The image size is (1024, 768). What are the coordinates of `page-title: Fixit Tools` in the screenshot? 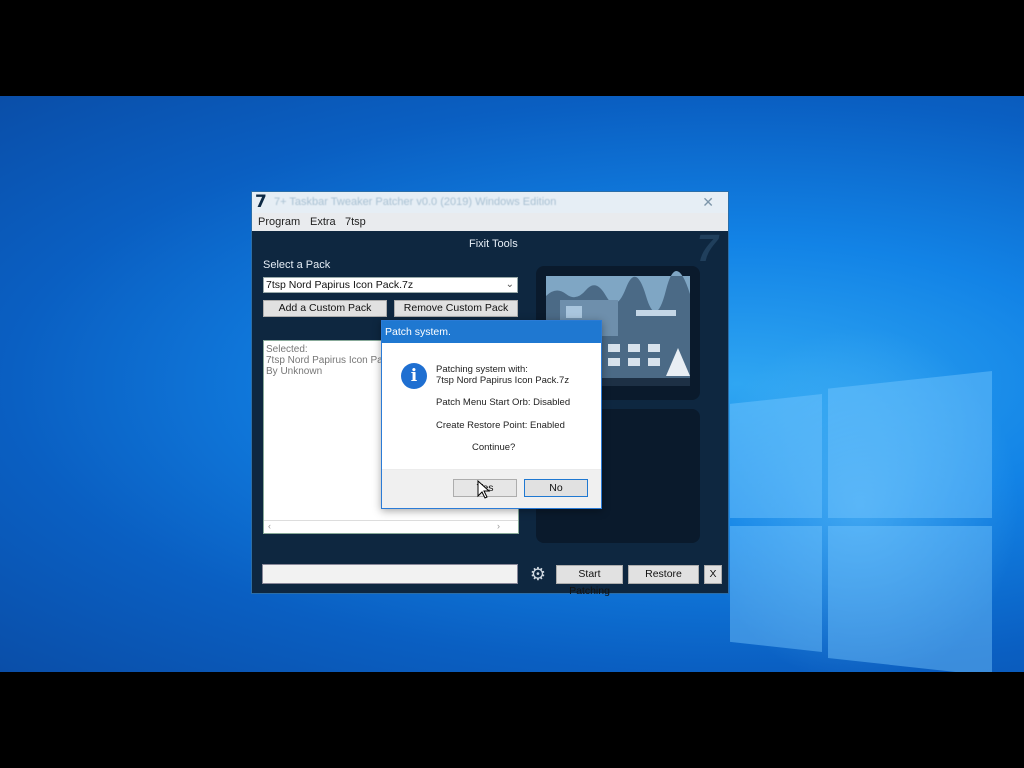 It's located at (493, 244).